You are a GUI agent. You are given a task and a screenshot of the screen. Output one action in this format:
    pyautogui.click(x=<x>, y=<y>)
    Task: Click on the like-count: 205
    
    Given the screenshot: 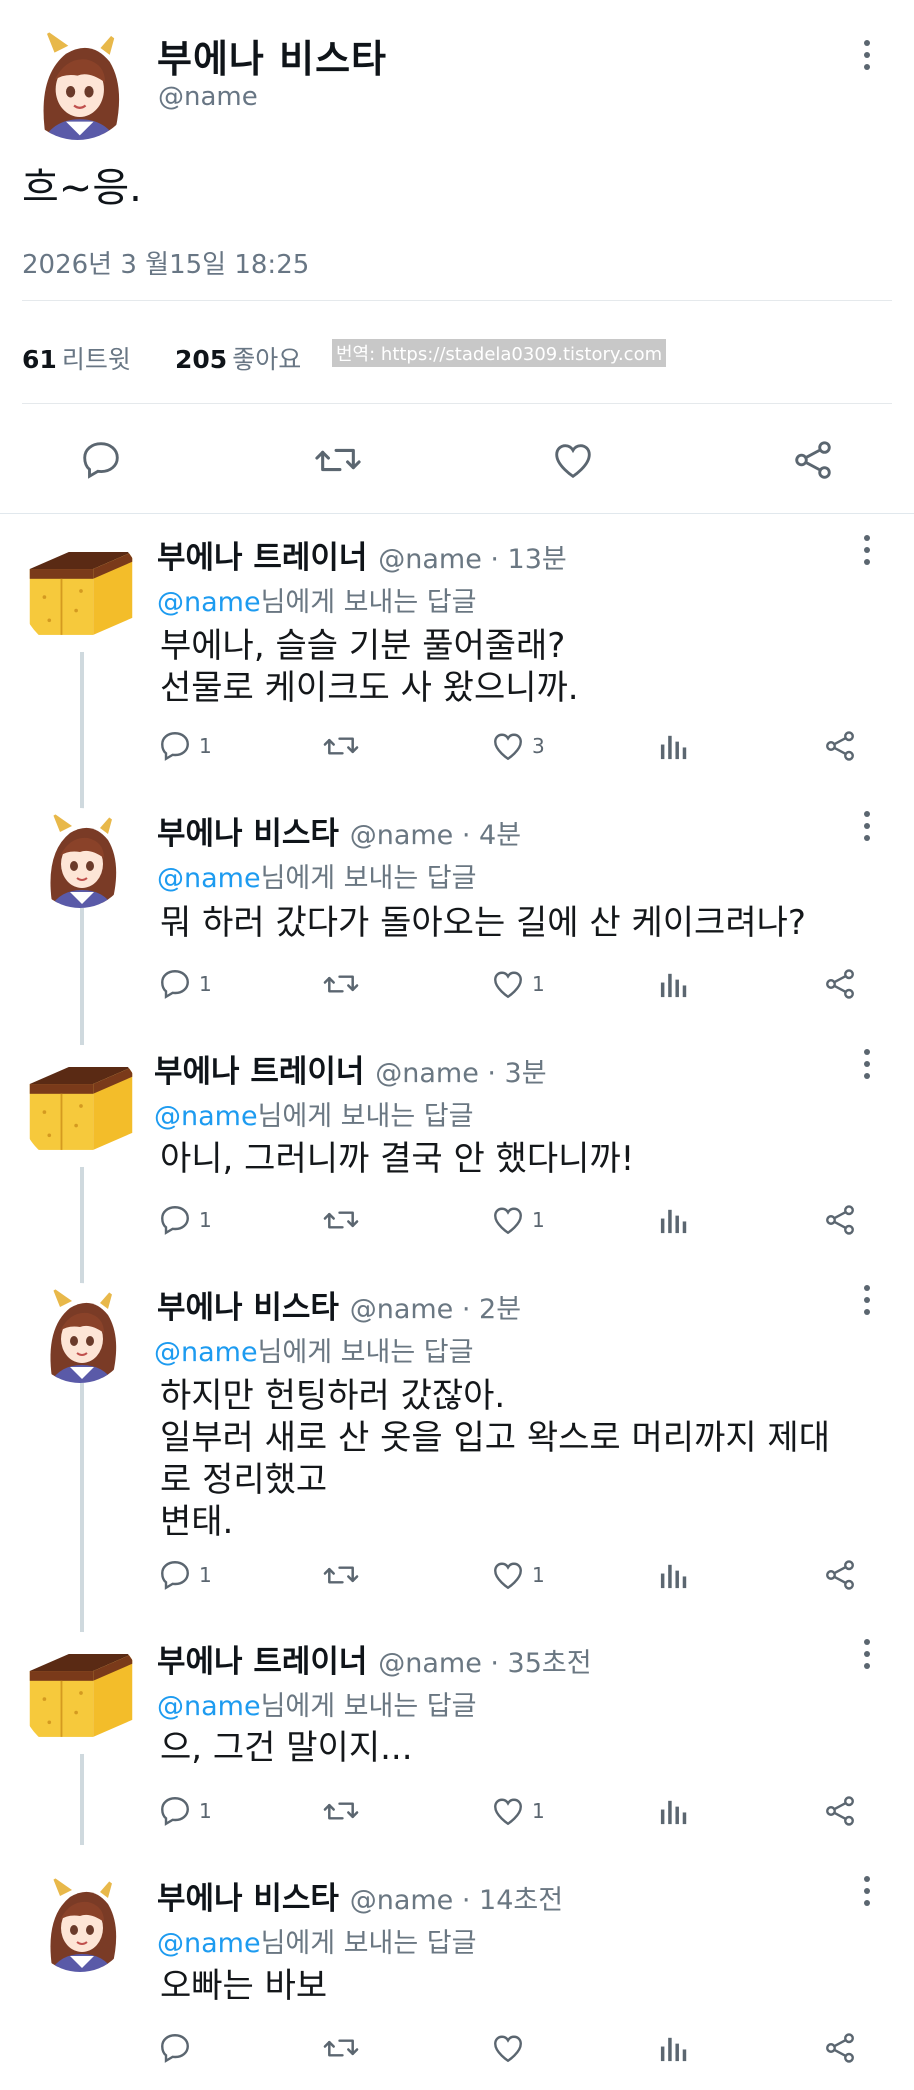 What is the action you would take?
    pyautogui.click(x=201, y=359)
    